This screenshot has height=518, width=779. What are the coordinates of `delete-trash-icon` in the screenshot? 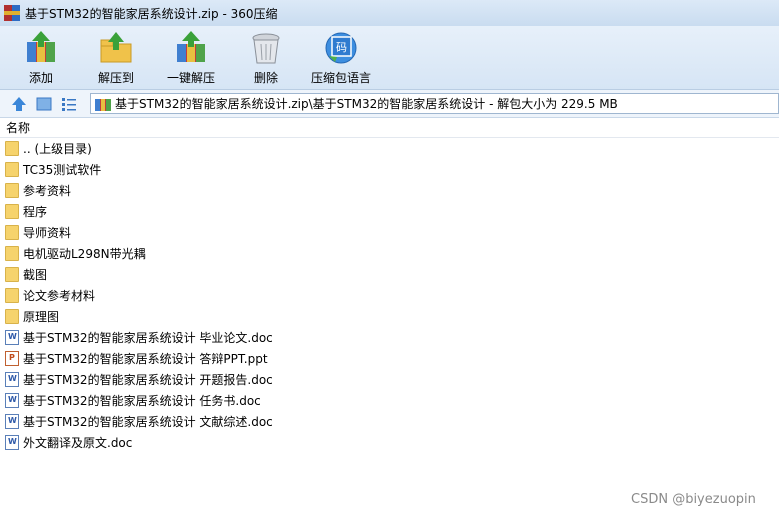 It's located at (266, 48).